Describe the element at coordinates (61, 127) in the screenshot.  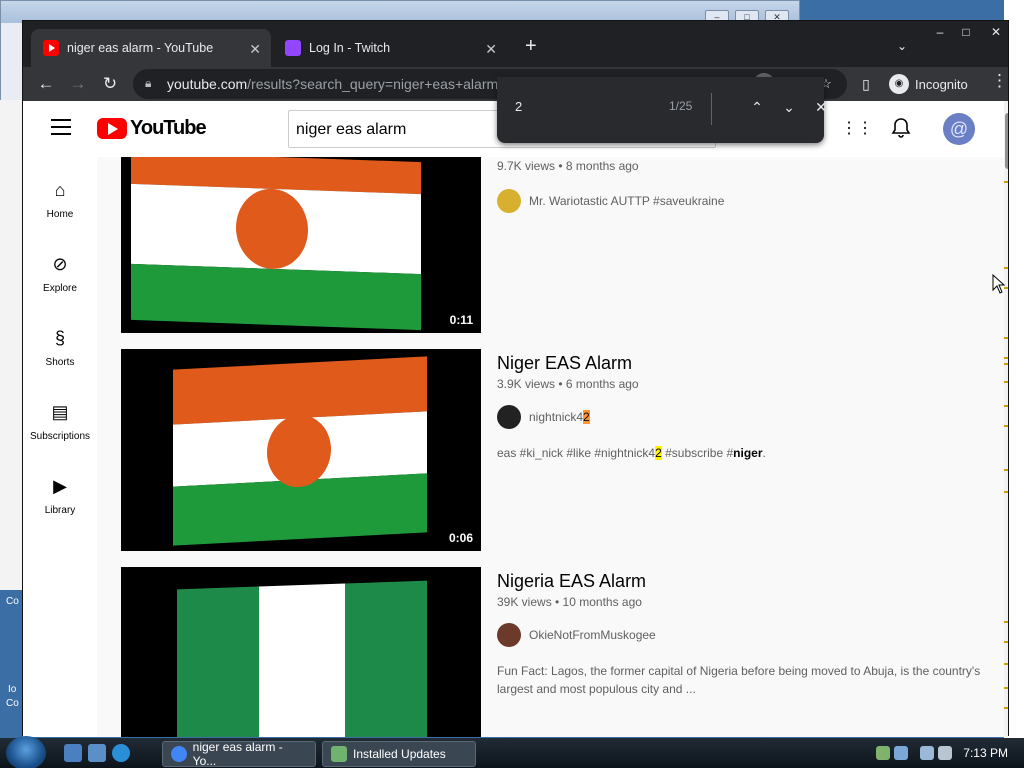
I see `hamburger-menu-icon` at that location.